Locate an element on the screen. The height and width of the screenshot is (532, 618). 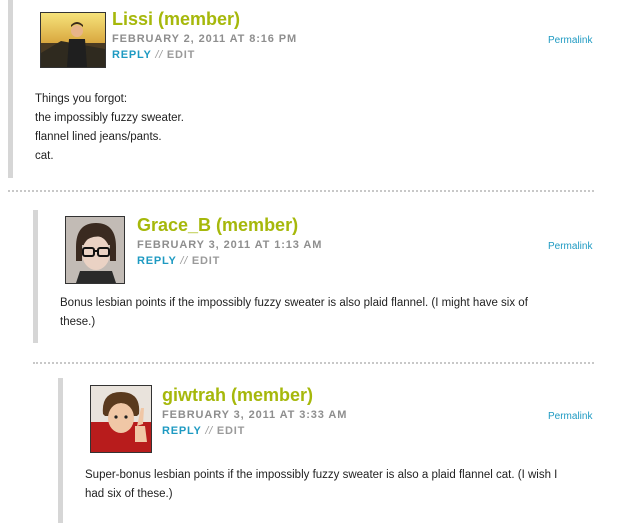
comment-date: FEBRUARY 3, 2011 AT 3:33 AM is located at coordinates (255, 415).